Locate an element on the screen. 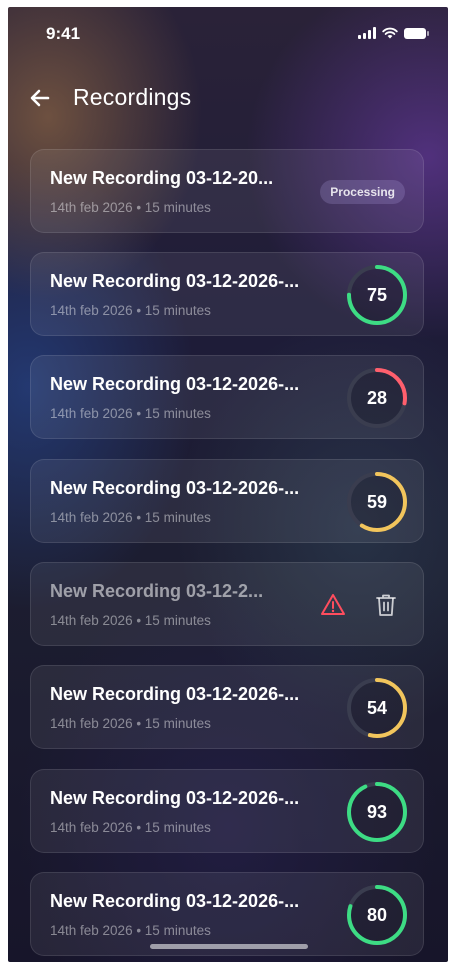  processing-badge: Processing is located at coordinates (362, 192).